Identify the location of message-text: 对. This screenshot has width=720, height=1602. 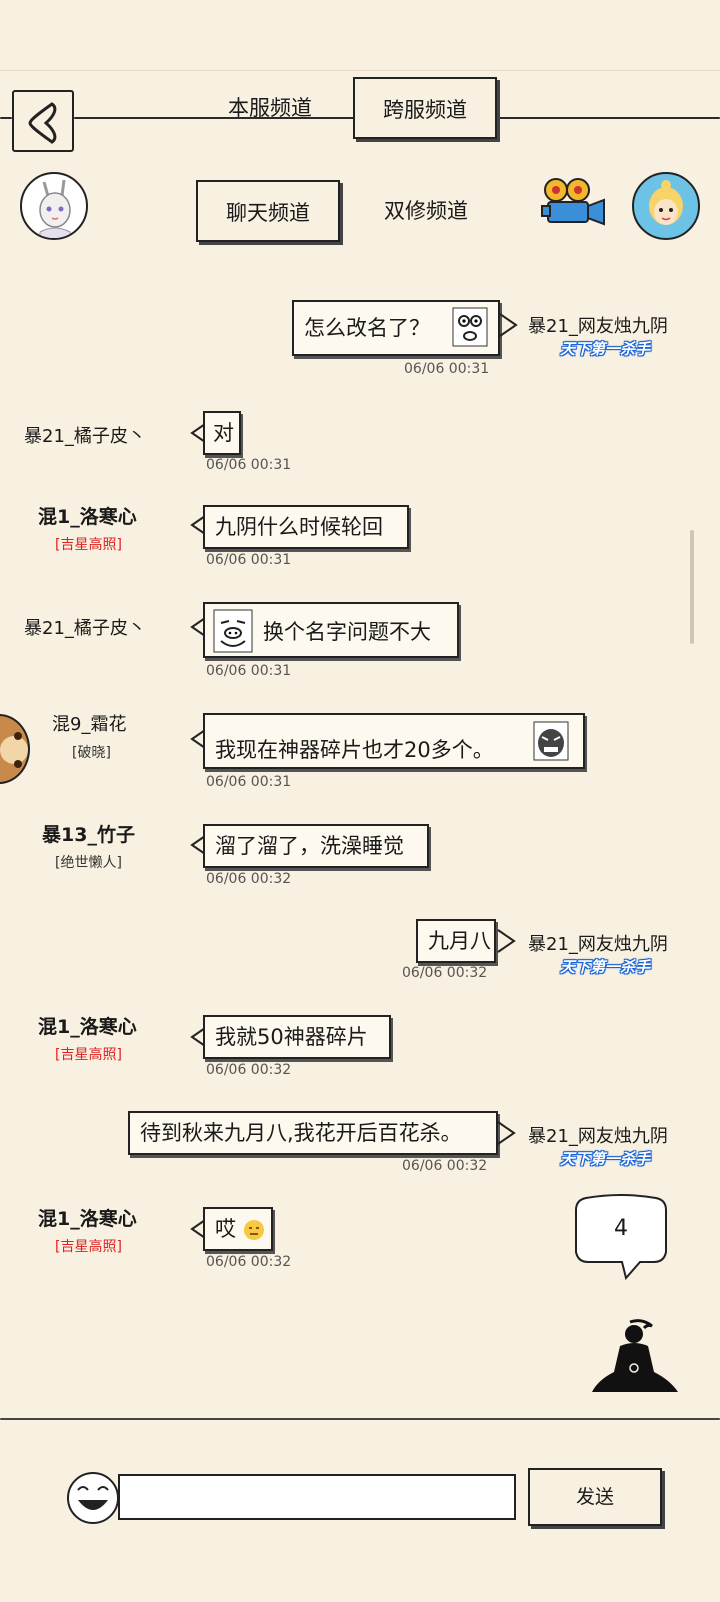
(223, 433).